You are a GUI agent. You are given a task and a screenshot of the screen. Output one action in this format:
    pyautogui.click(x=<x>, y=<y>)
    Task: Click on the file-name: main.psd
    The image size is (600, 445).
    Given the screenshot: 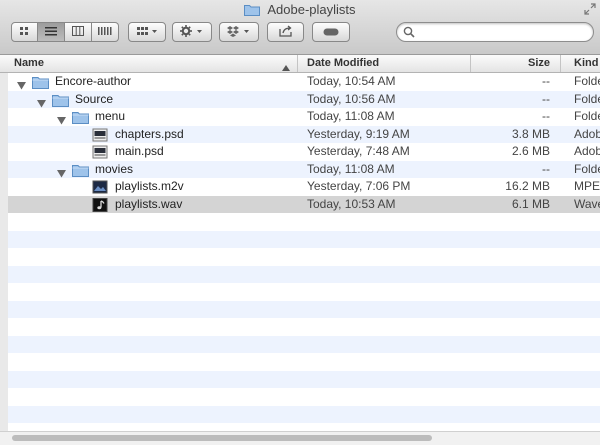 What is the action you would take?
    pyautogui.click(x=139, y=151)
    